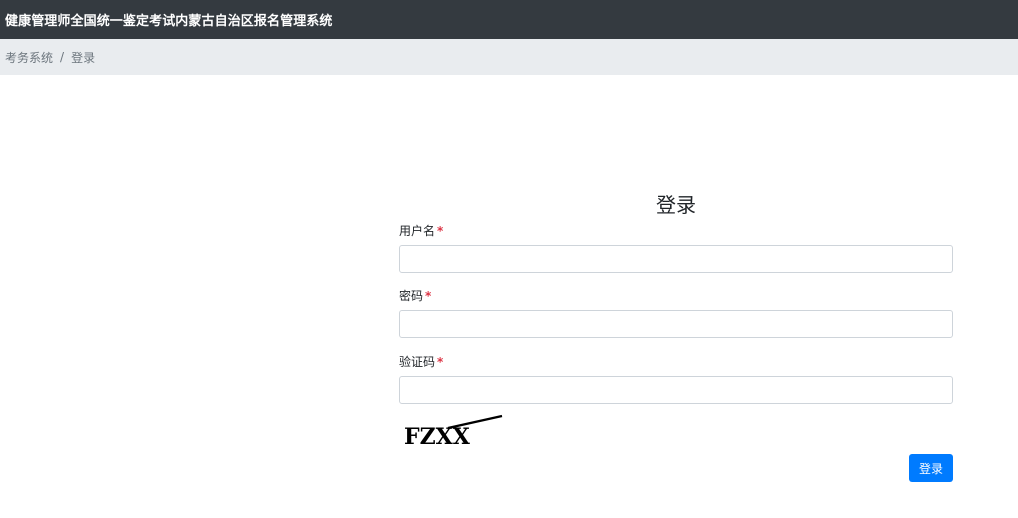 This screenshot has width=1018, height=518. What do you see at coordinates (169, 19) in the screenshot?
I see `app-title: 健康管理师全国统一鉴定考试内蒙古自治区报名管理系统` at bounding box center [169, 19].